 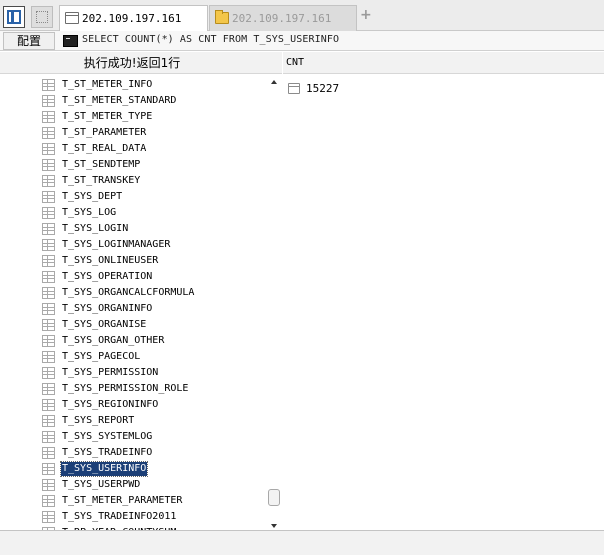 I want to click on table-row: T_SYS_REPORT, so click(x=133, y=421).